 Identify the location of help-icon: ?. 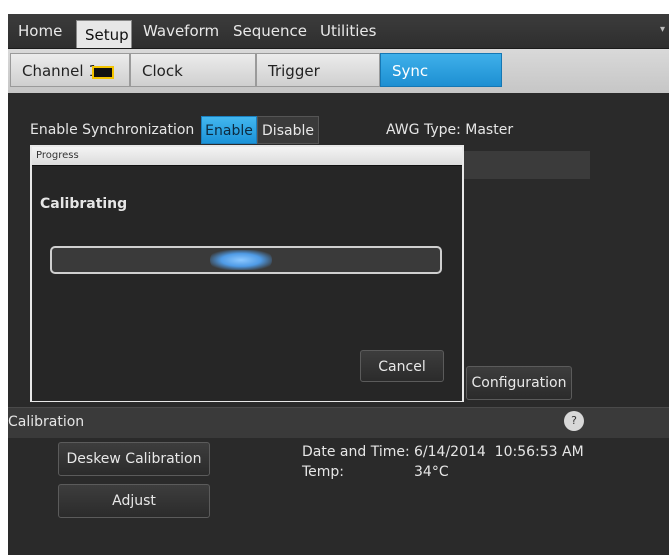
(574, 421).